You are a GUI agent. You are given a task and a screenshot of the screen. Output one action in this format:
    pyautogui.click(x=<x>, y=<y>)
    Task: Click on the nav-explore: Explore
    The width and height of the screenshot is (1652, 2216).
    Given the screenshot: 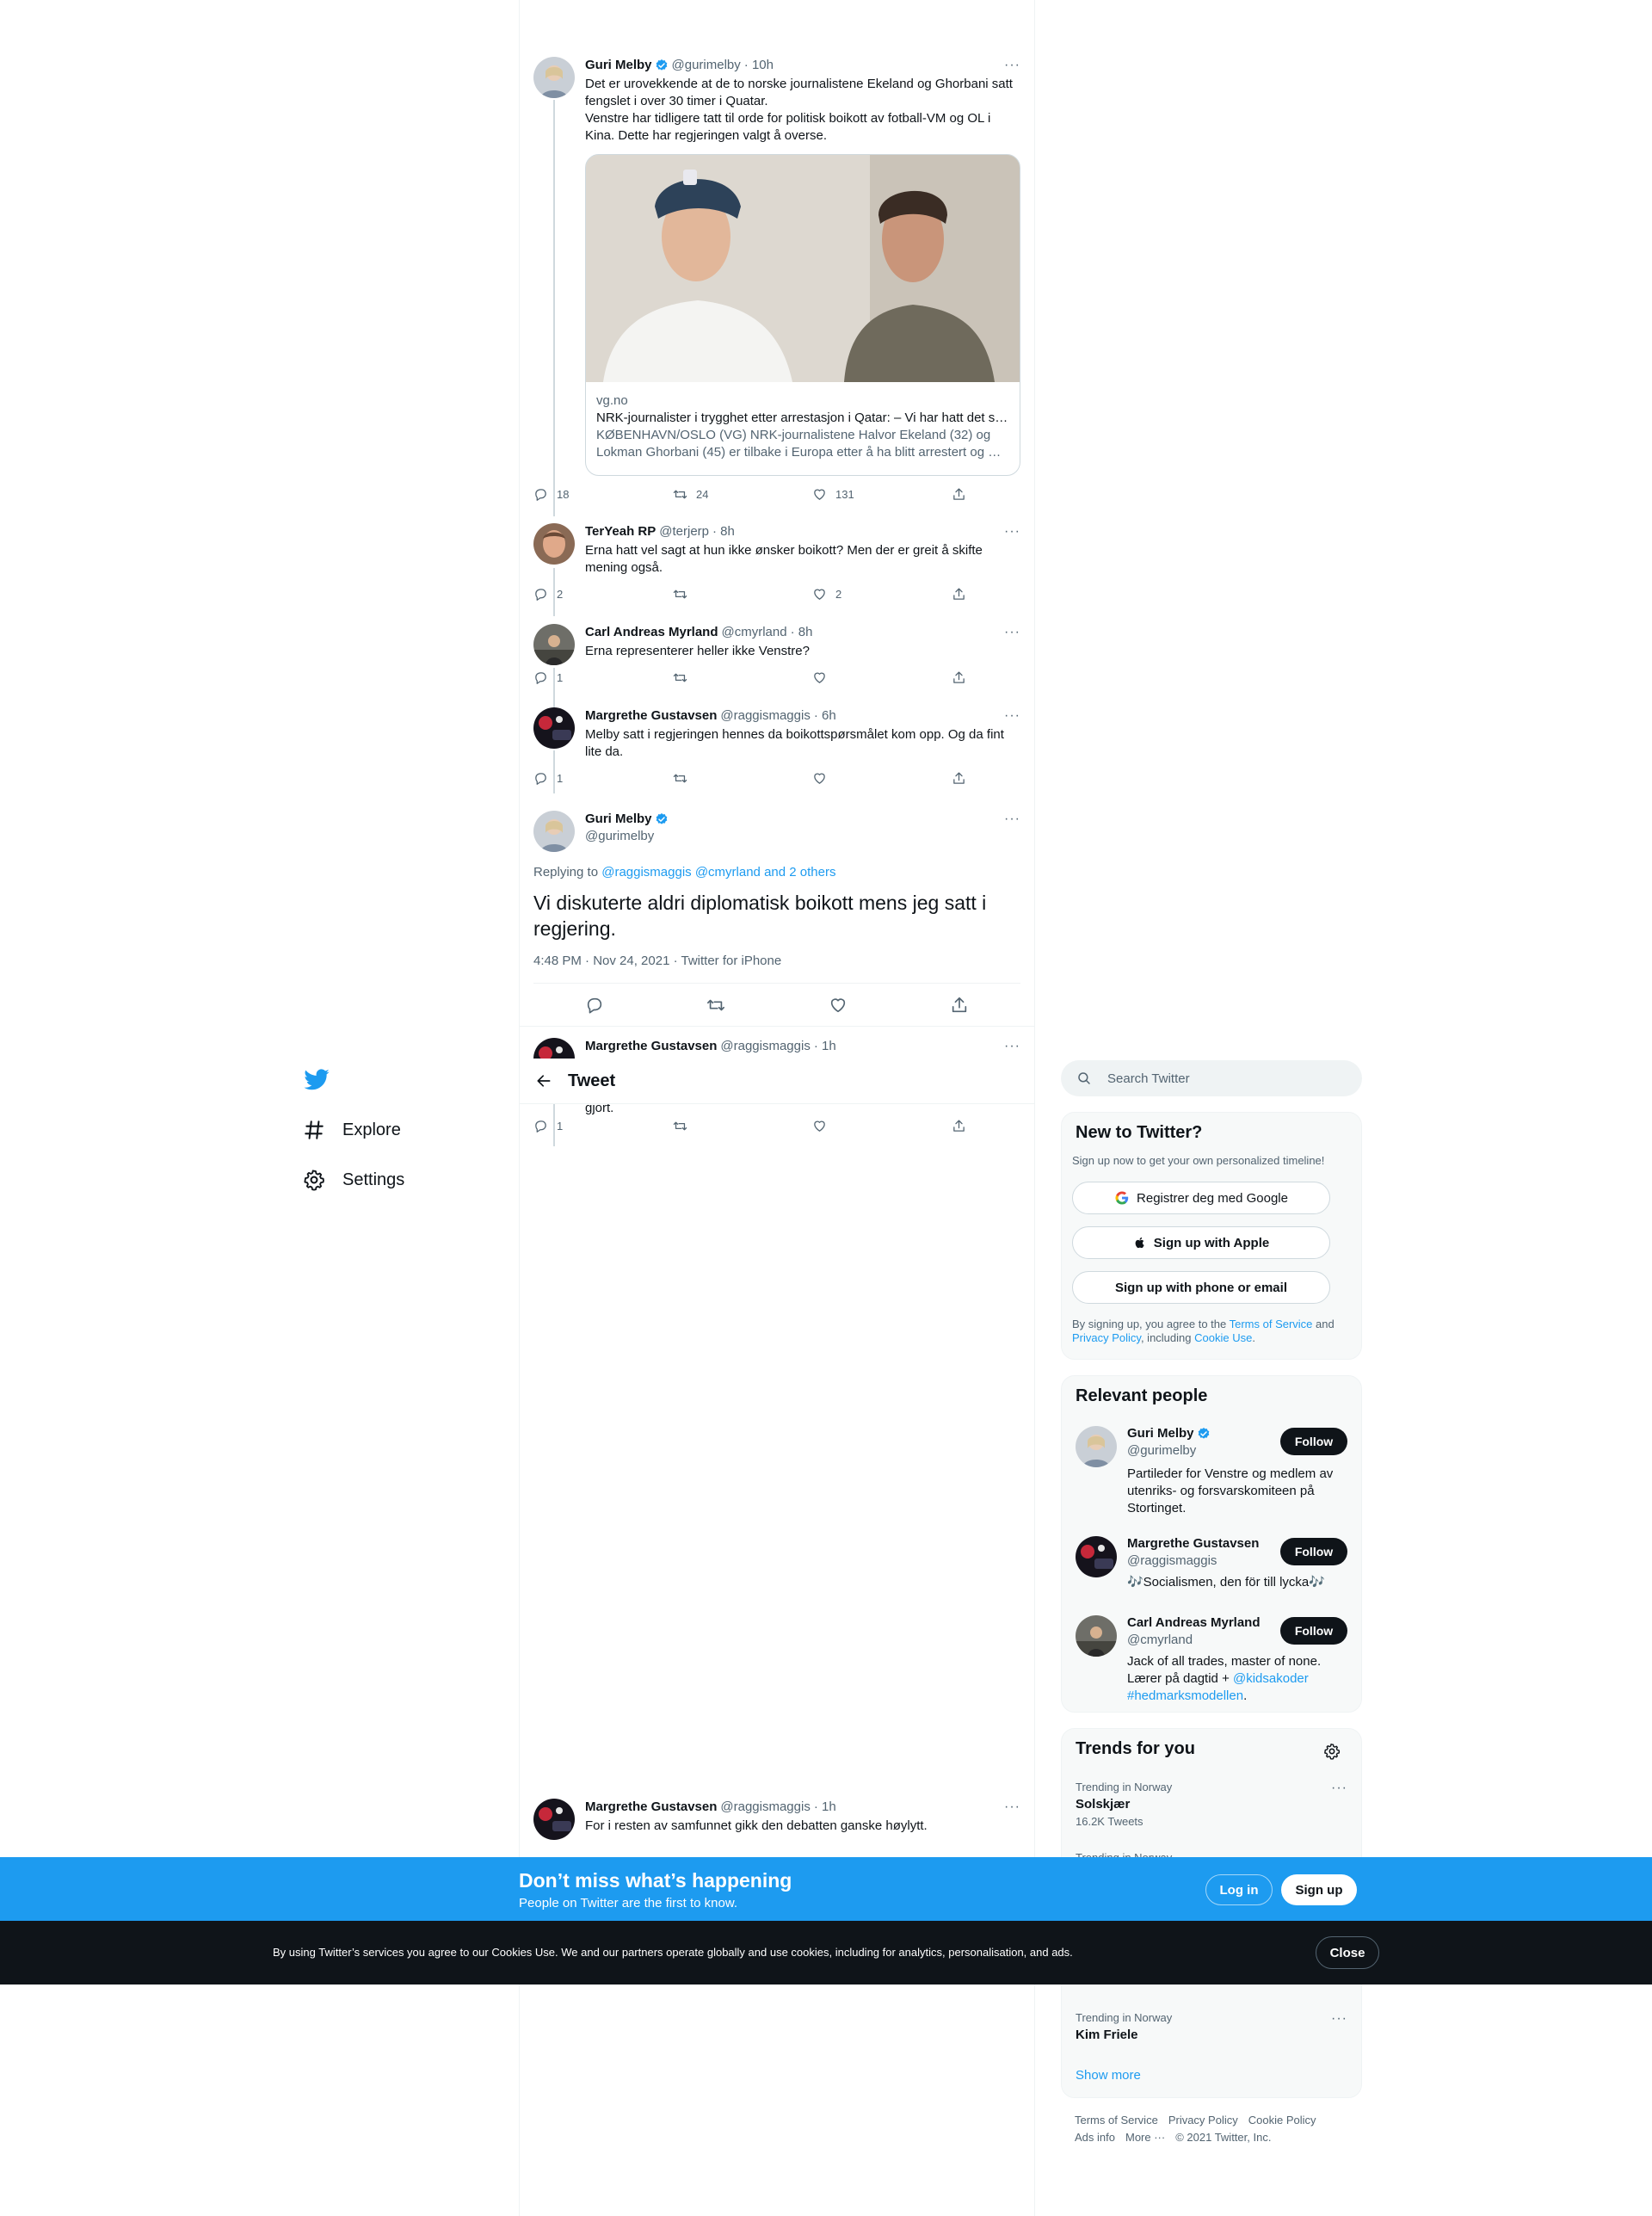 What is the action you would take?
    pyautogui.click(x=352, y=1130)
    